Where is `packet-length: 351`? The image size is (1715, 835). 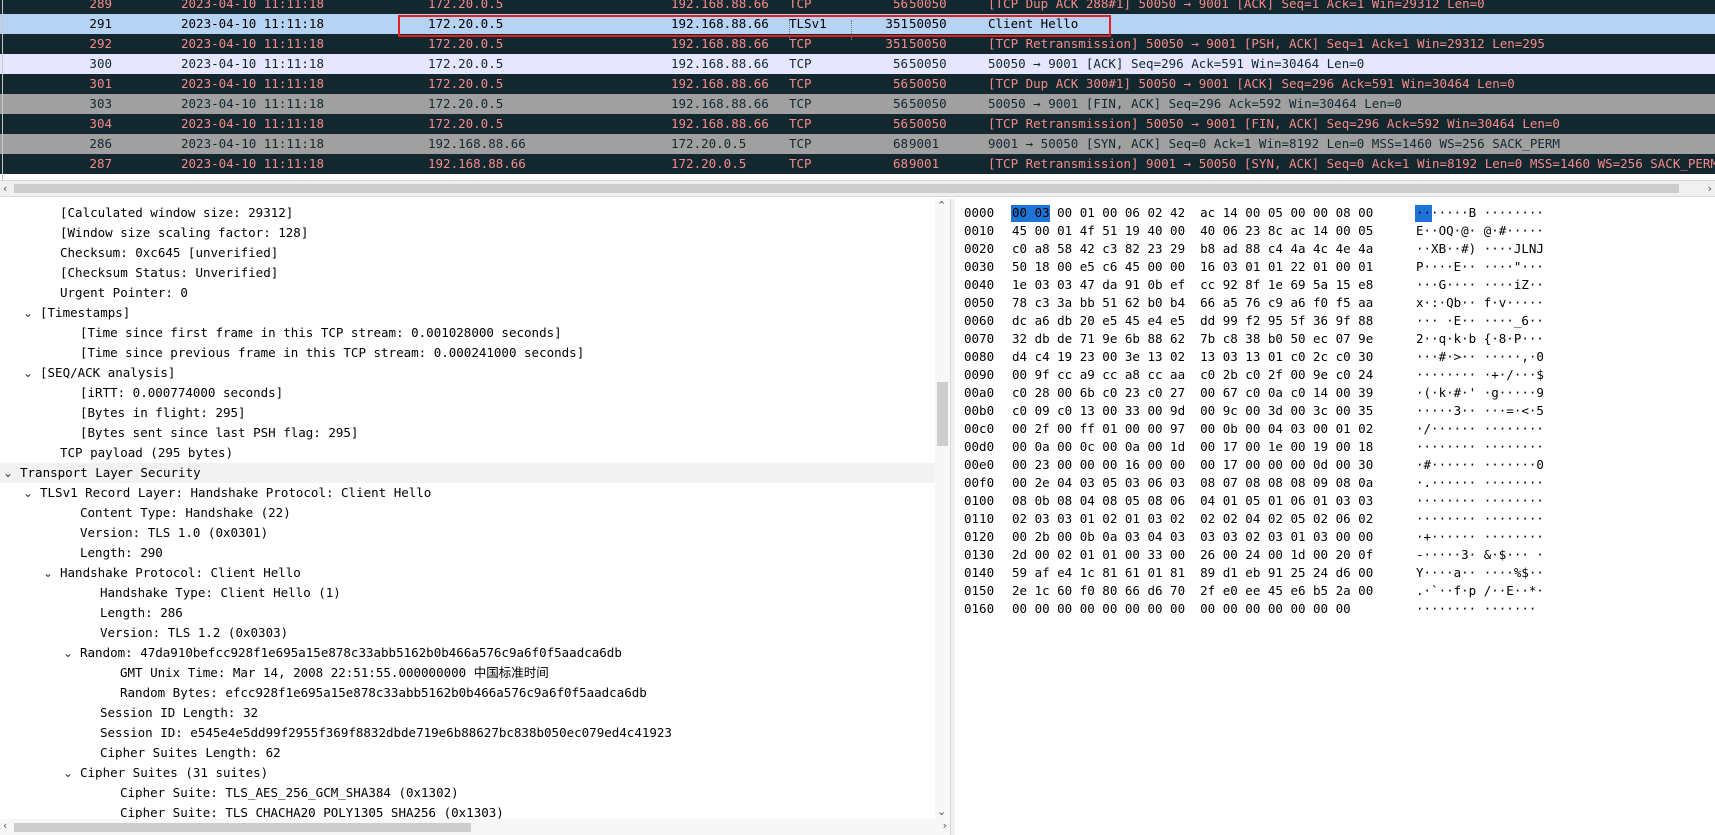 packet-length: 351 is located at coordinates (896, 43).